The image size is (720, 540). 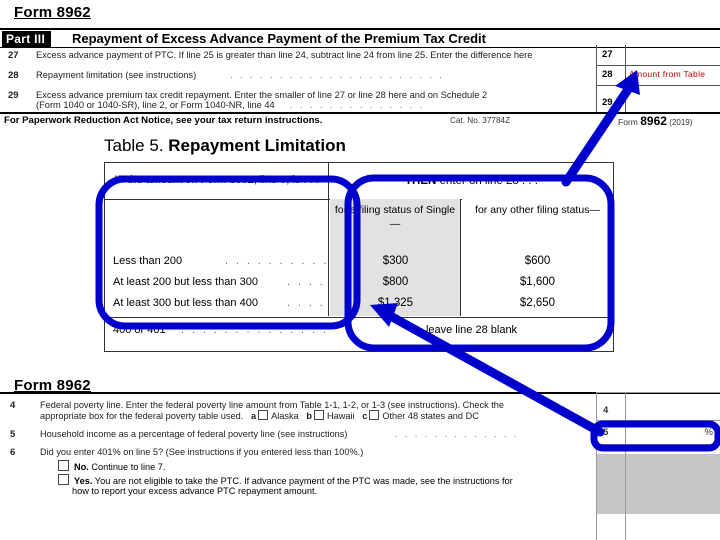 I want to click on amount-cell-28-number: 28, so click(x=607, y=74).